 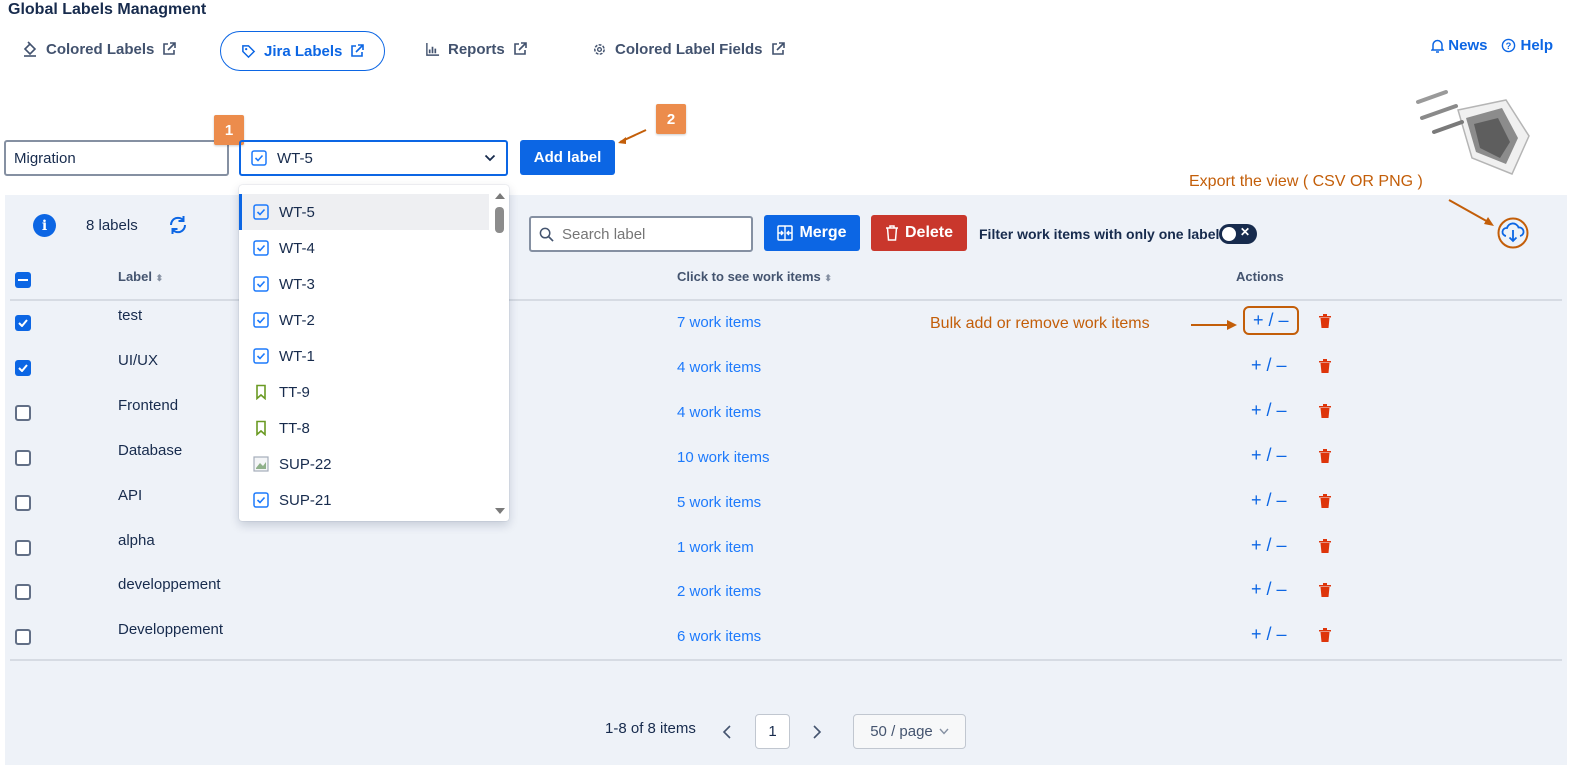 I want to click on news-link: News, so click(x=1459, y=45).